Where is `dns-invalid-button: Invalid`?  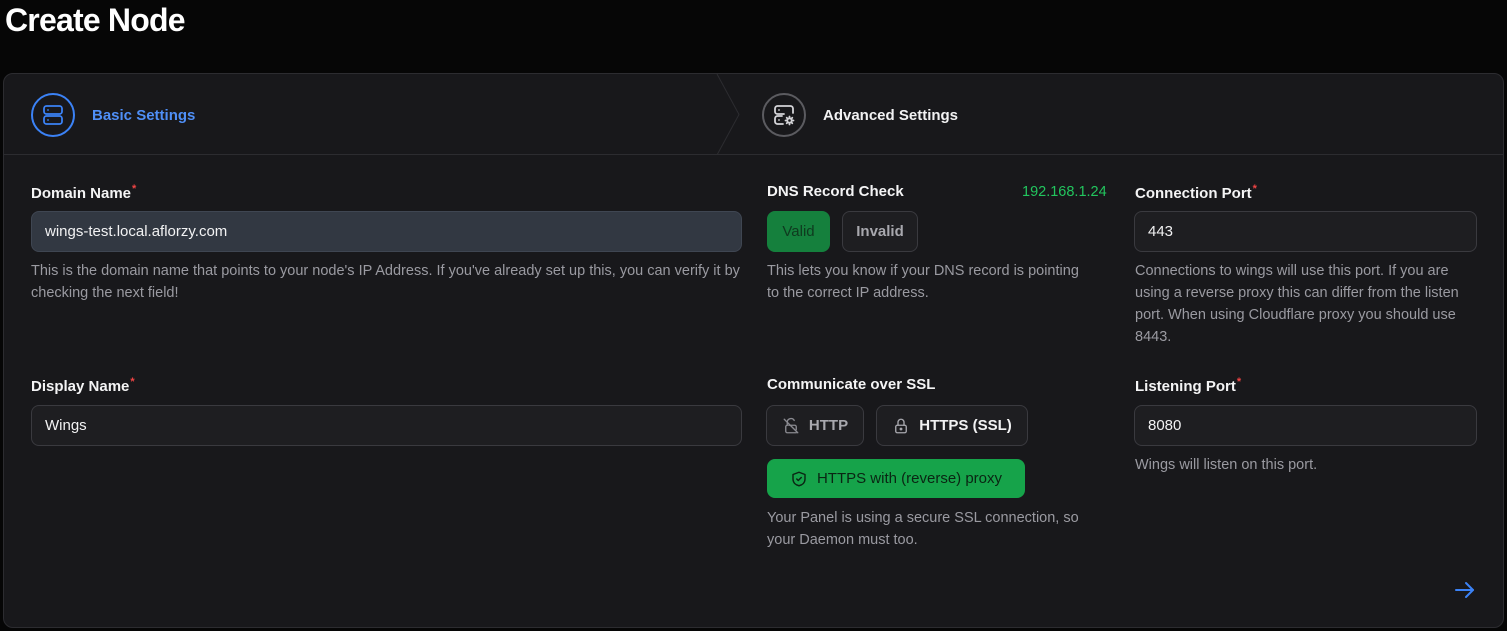
dns-invalid-button: Invalid is located at coordinates (880, 231).